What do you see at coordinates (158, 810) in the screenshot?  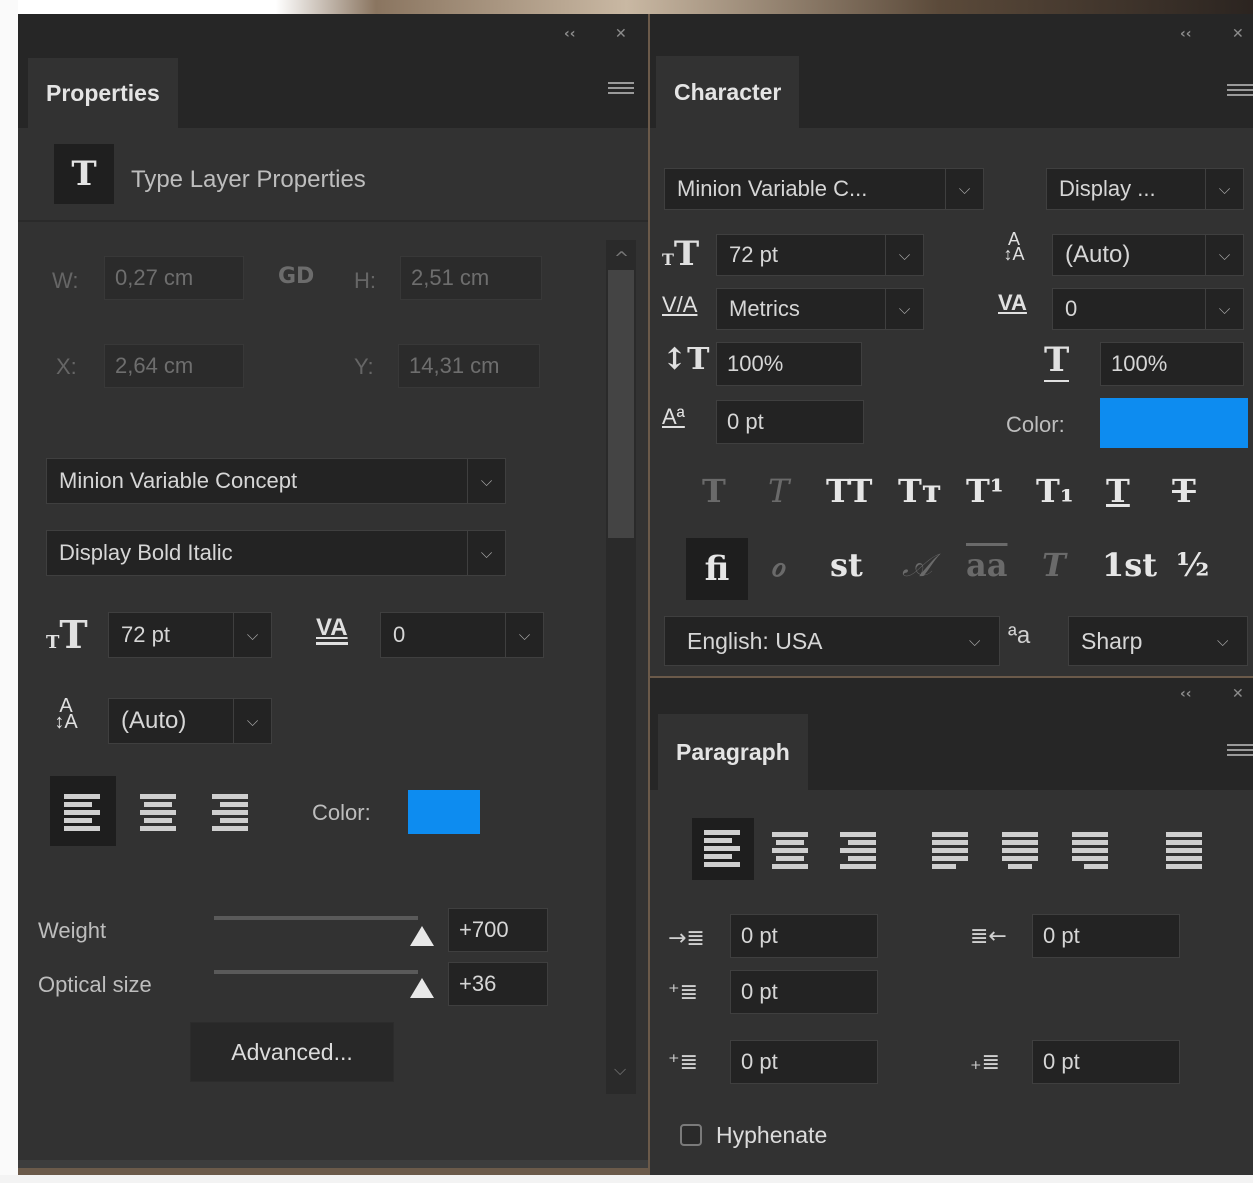 I see `align-center-button` at bounding box center [158, 810].